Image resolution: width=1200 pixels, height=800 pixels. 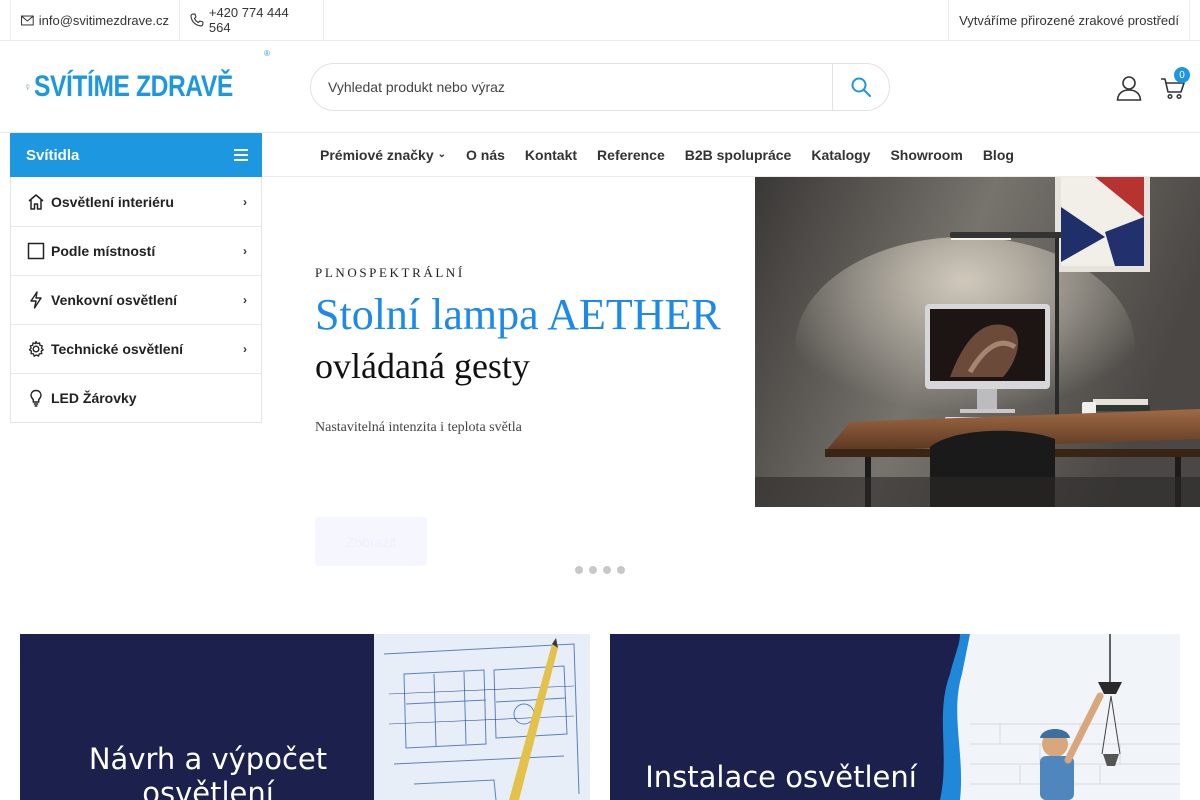 I want to click on nav-item-katalogy: Katalogy, so click(x=840, y=155).